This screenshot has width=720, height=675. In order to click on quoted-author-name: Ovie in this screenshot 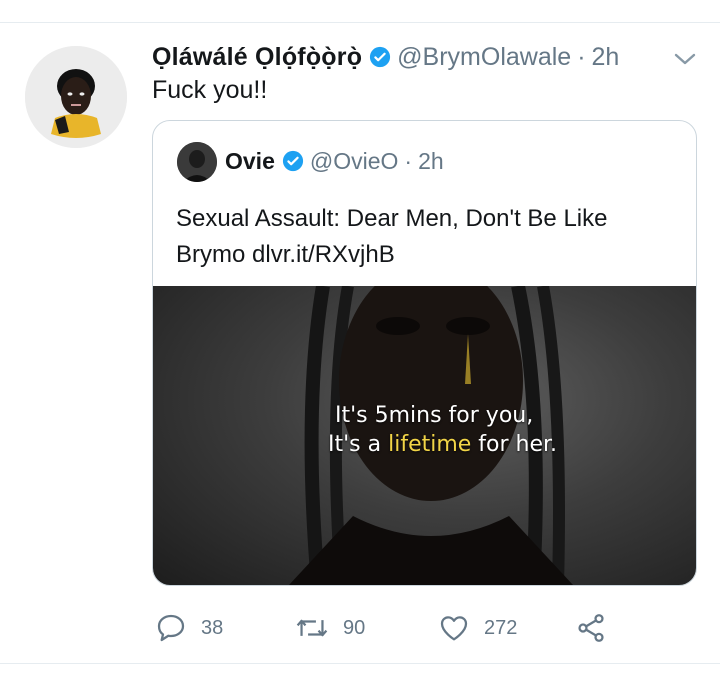, I will do `click(250, 161)`.